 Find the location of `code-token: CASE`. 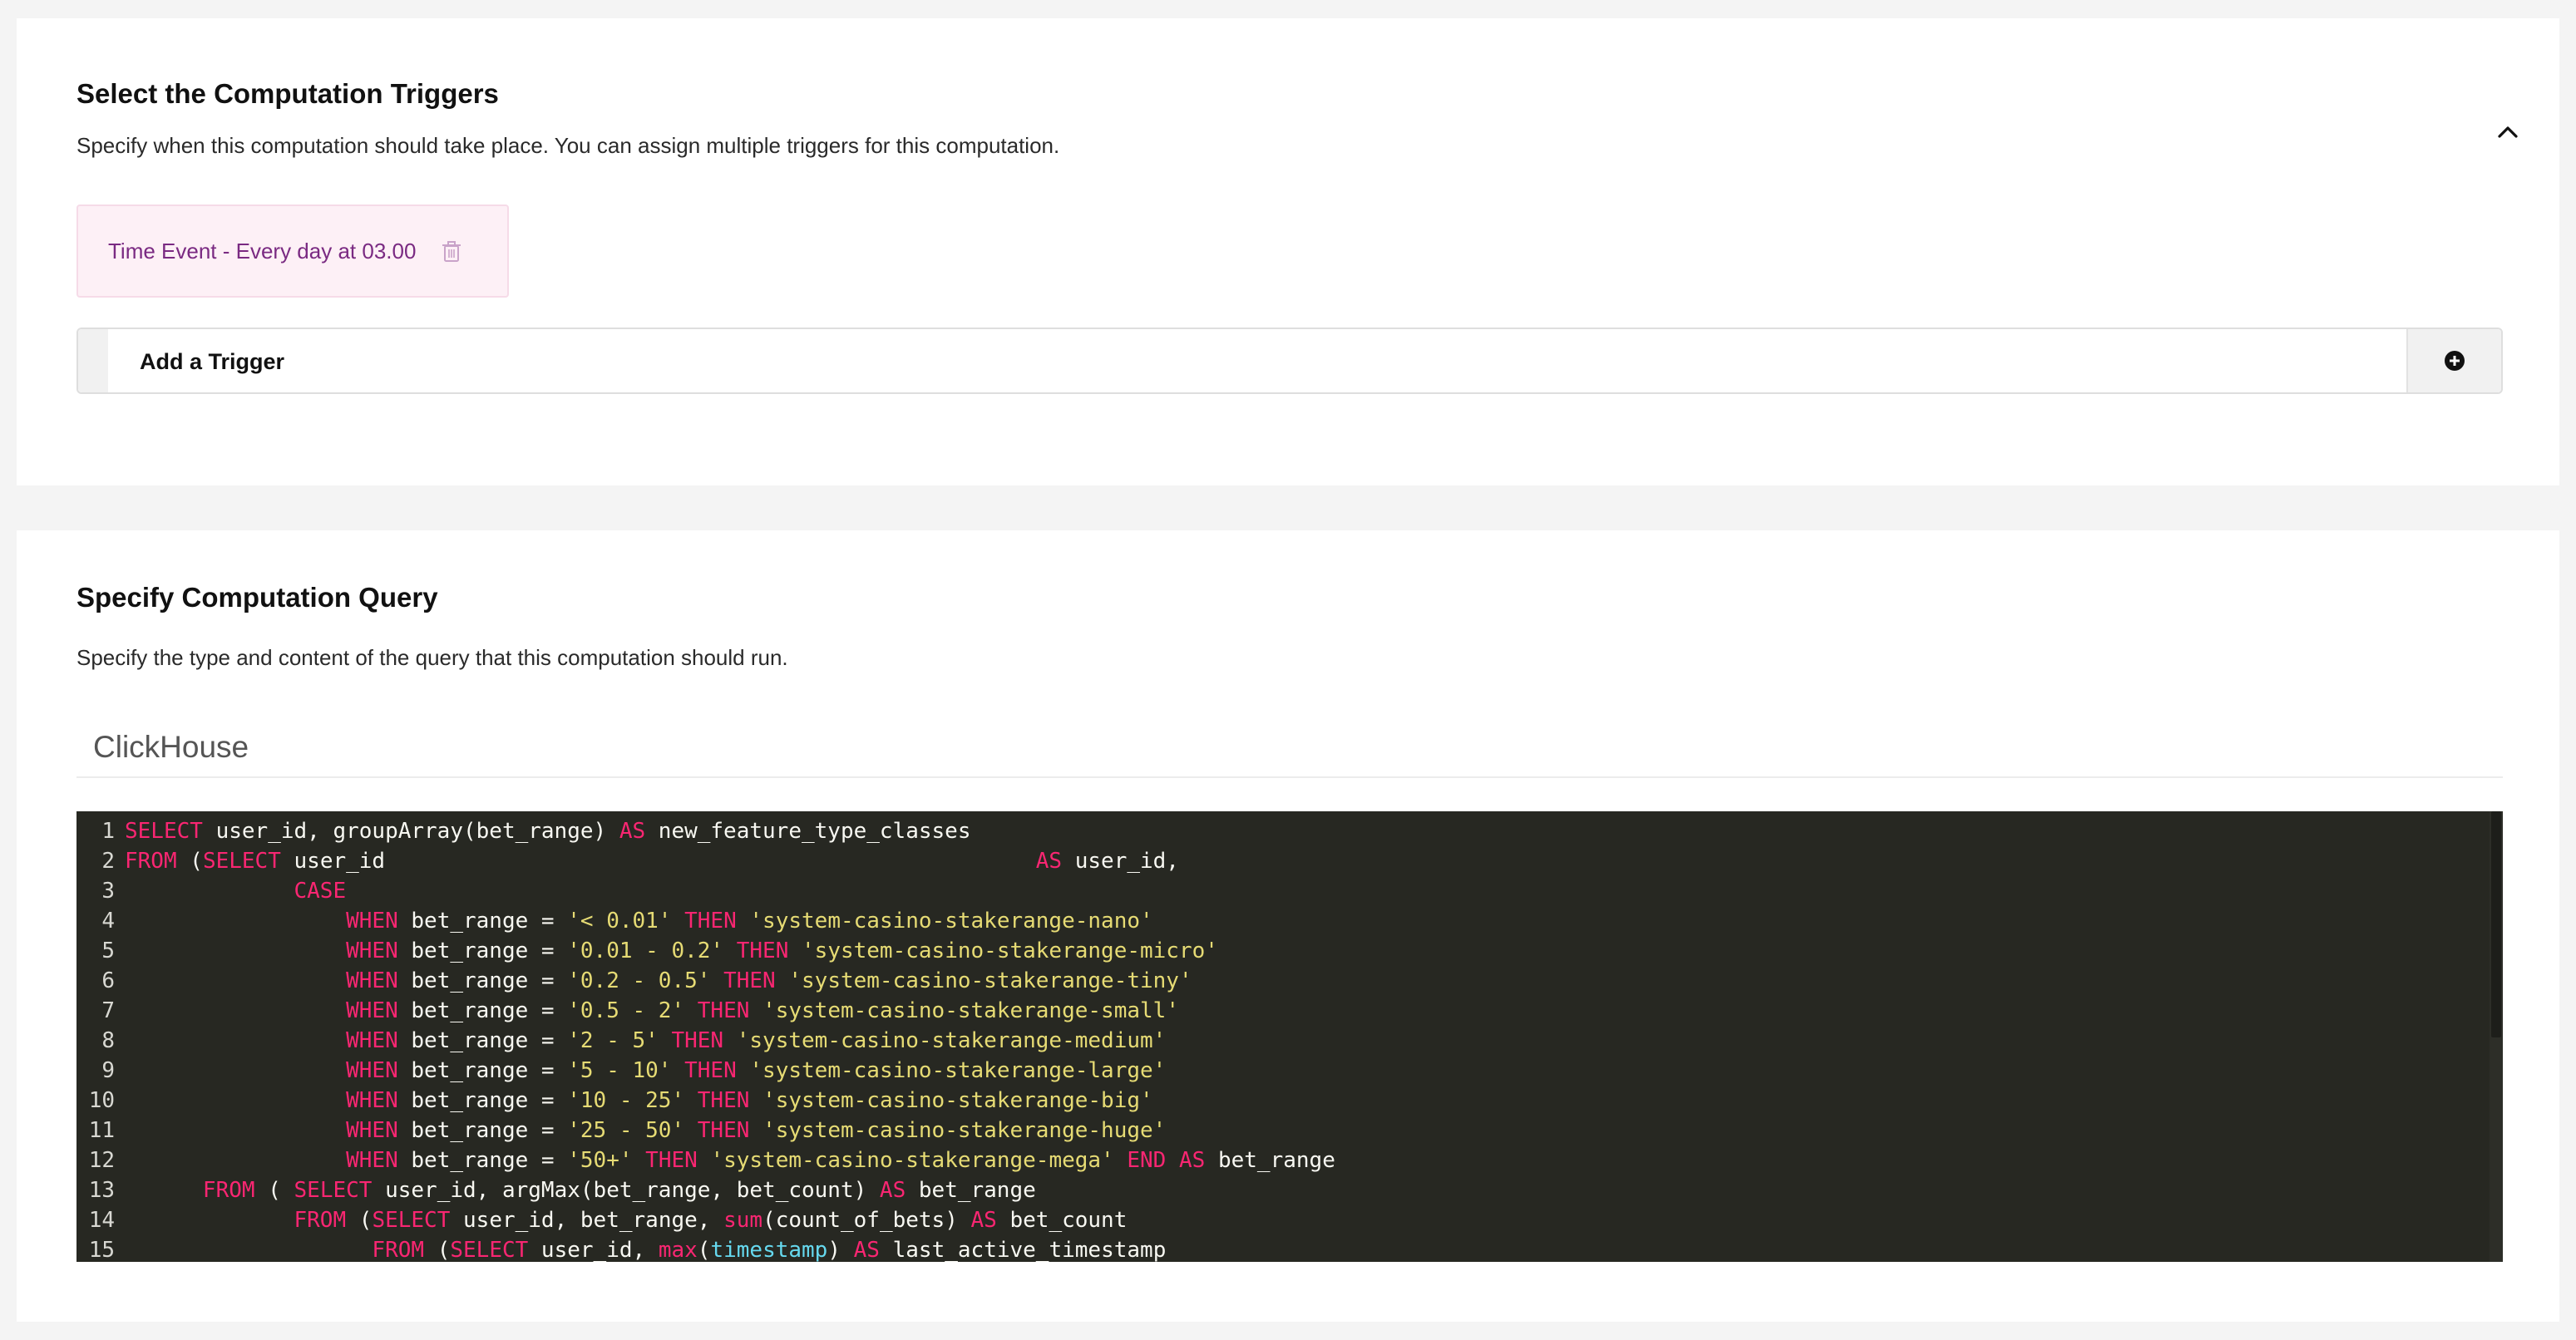

code-token: CASE is located at coordinates (320, 891).